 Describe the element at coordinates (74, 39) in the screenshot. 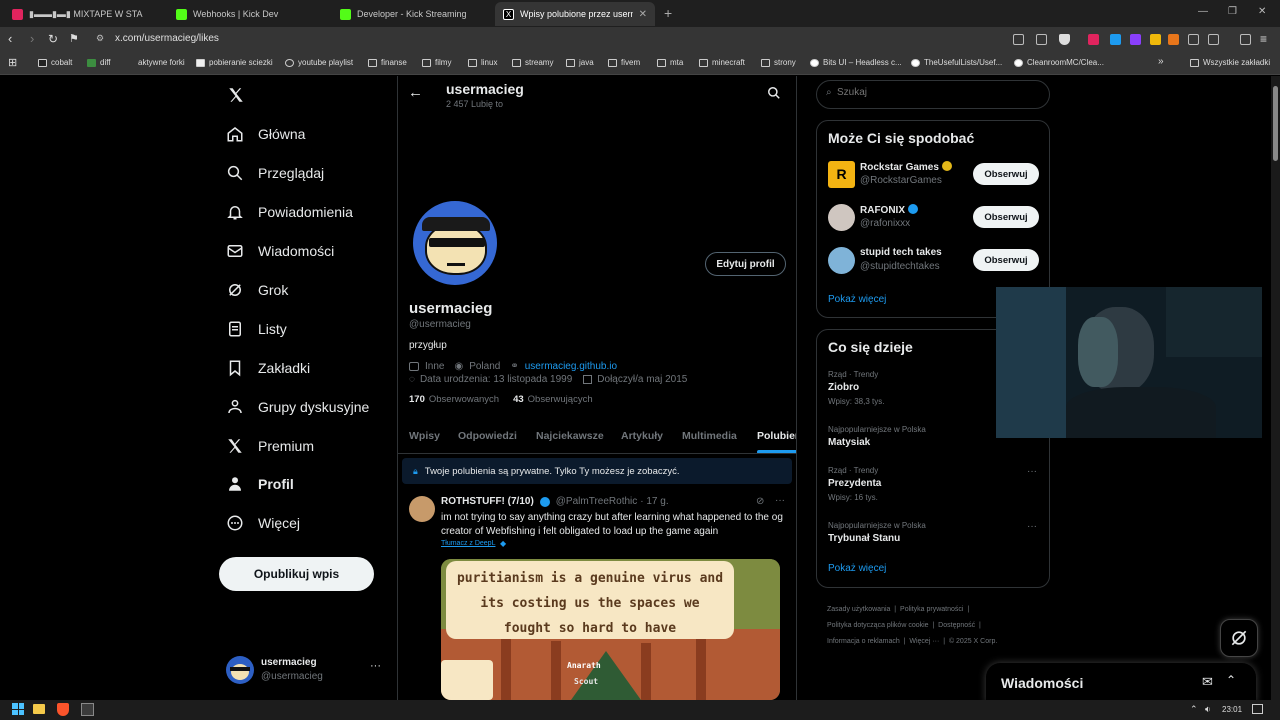

I see `bookmark-page-icon: ⚑` at that location.